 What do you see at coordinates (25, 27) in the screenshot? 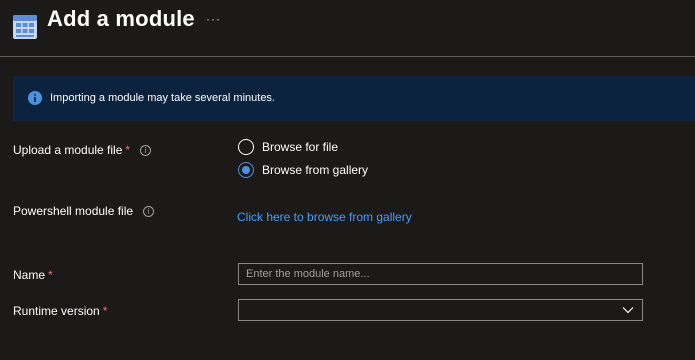
I see `module-grid-icon` at bounding box center [25, 27].